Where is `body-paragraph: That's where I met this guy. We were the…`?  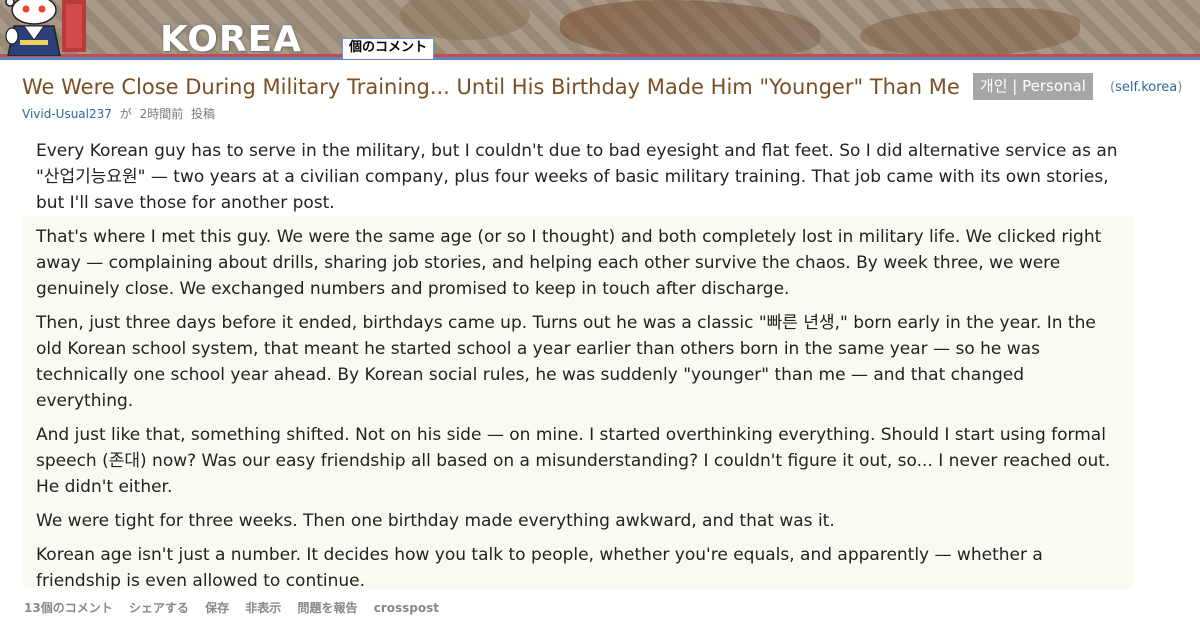
body-paragraph: That's where I met this guy. We were the… is located at coordinates (571, 263).